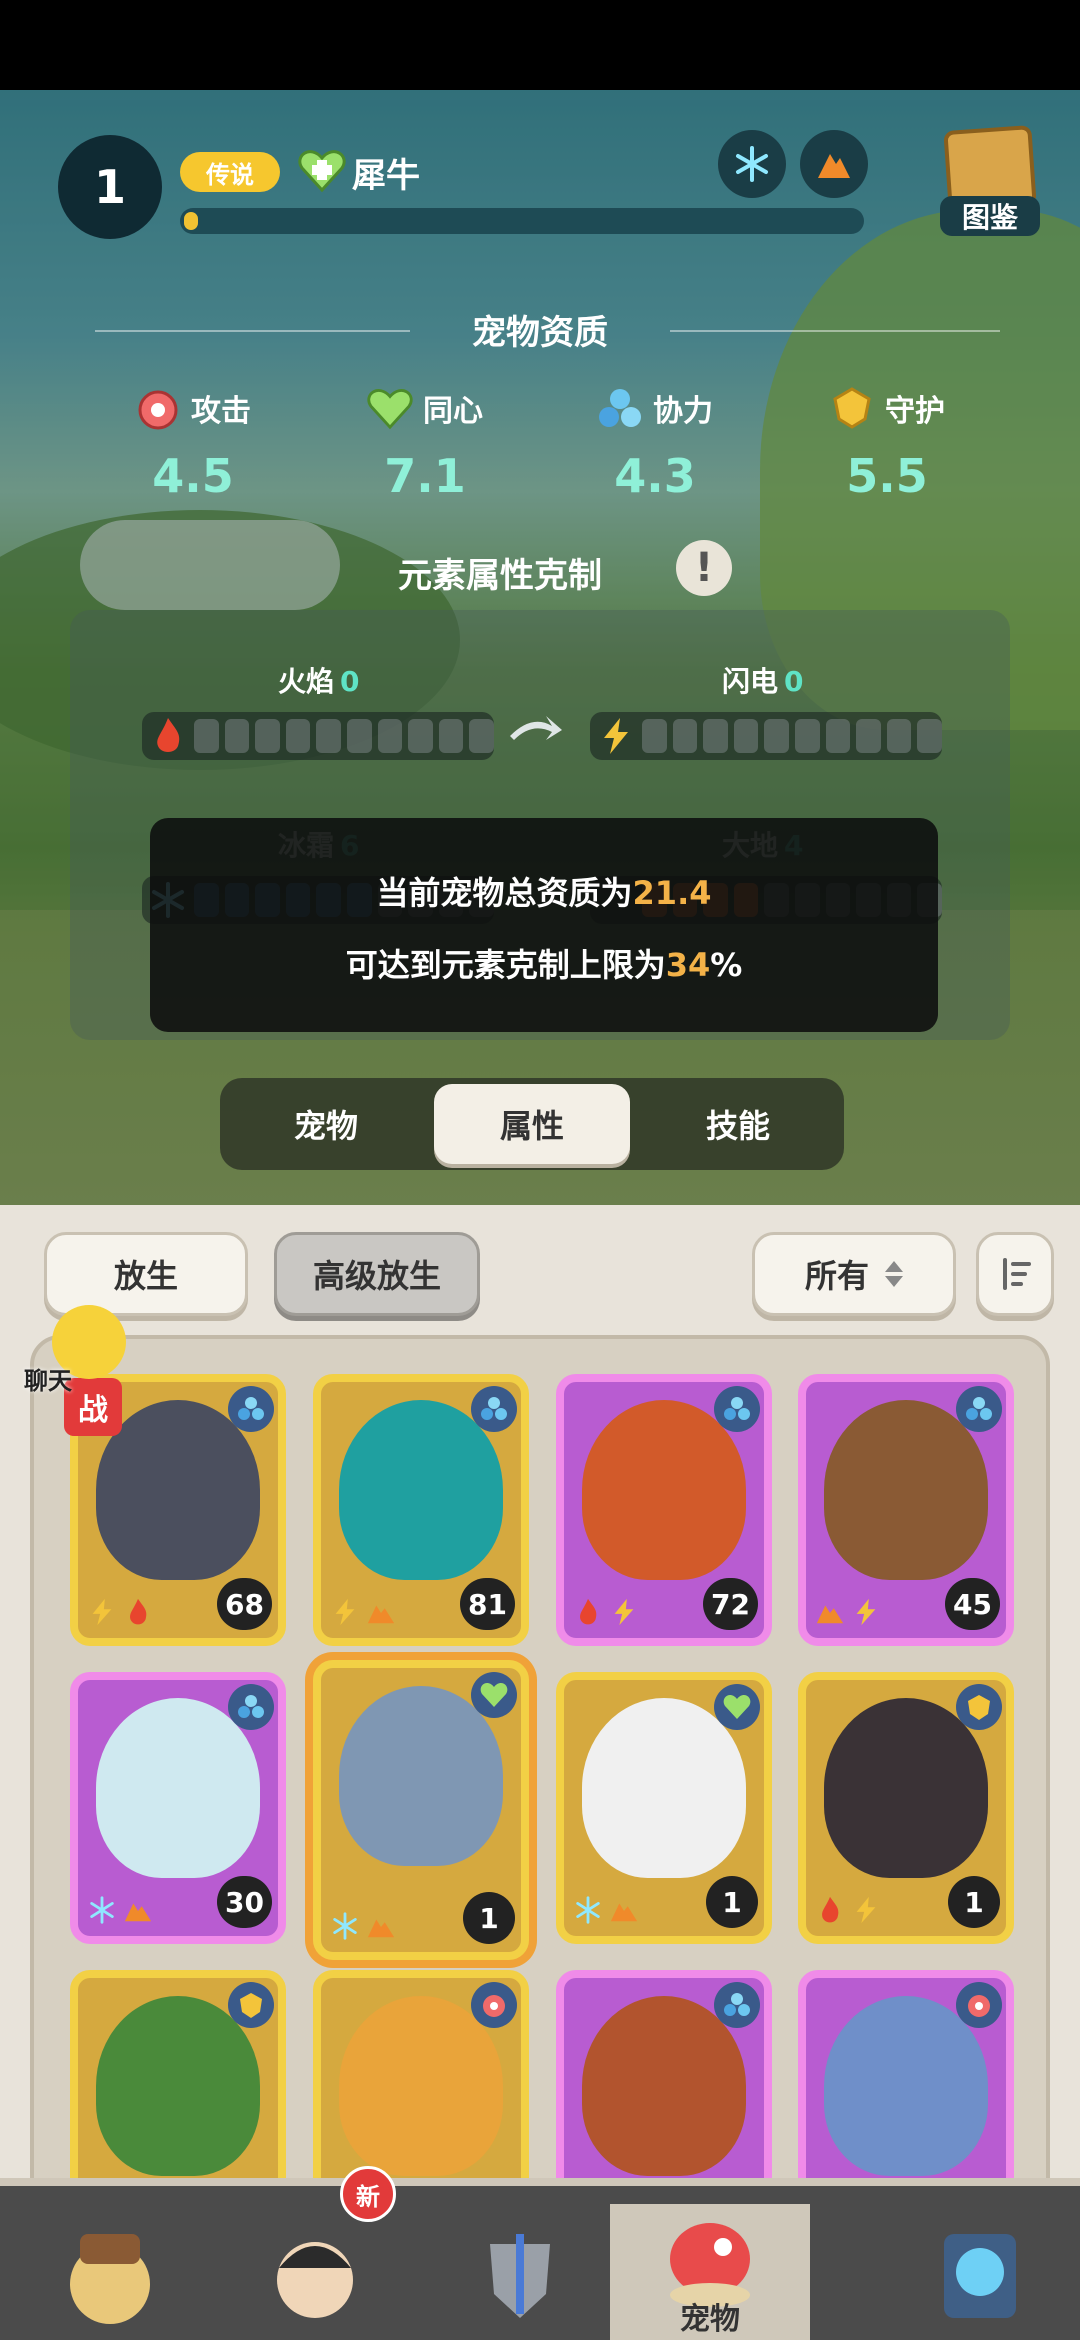 The width and height of the screenshot is (1080, 2340). I want to click on status-bar, so click(540, 45).